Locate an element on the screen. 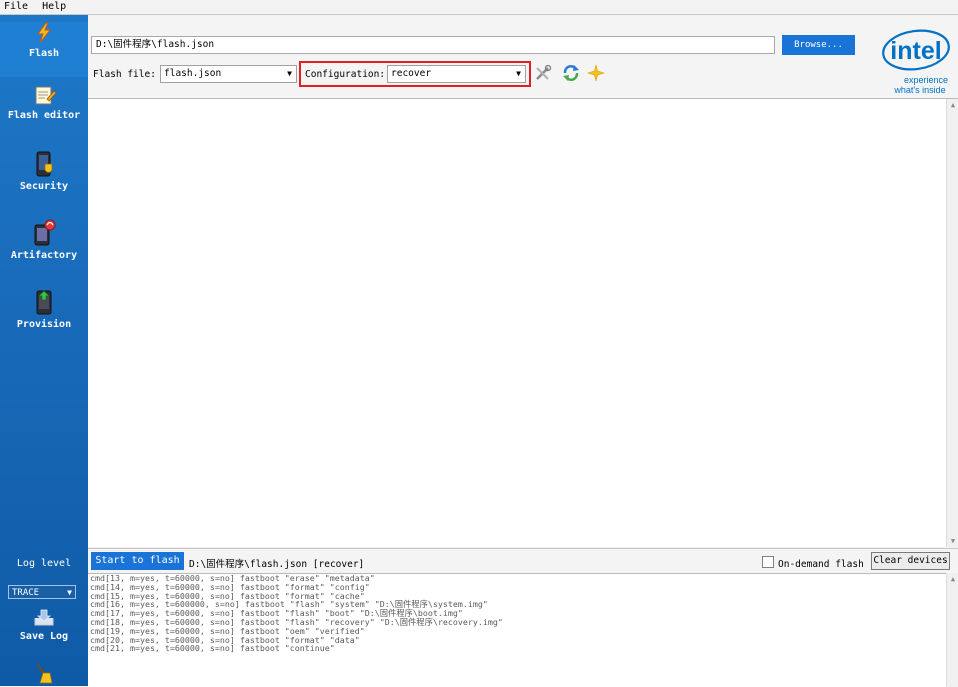  sidebar-item-label: Save Log is located at coordinates (44, 636).